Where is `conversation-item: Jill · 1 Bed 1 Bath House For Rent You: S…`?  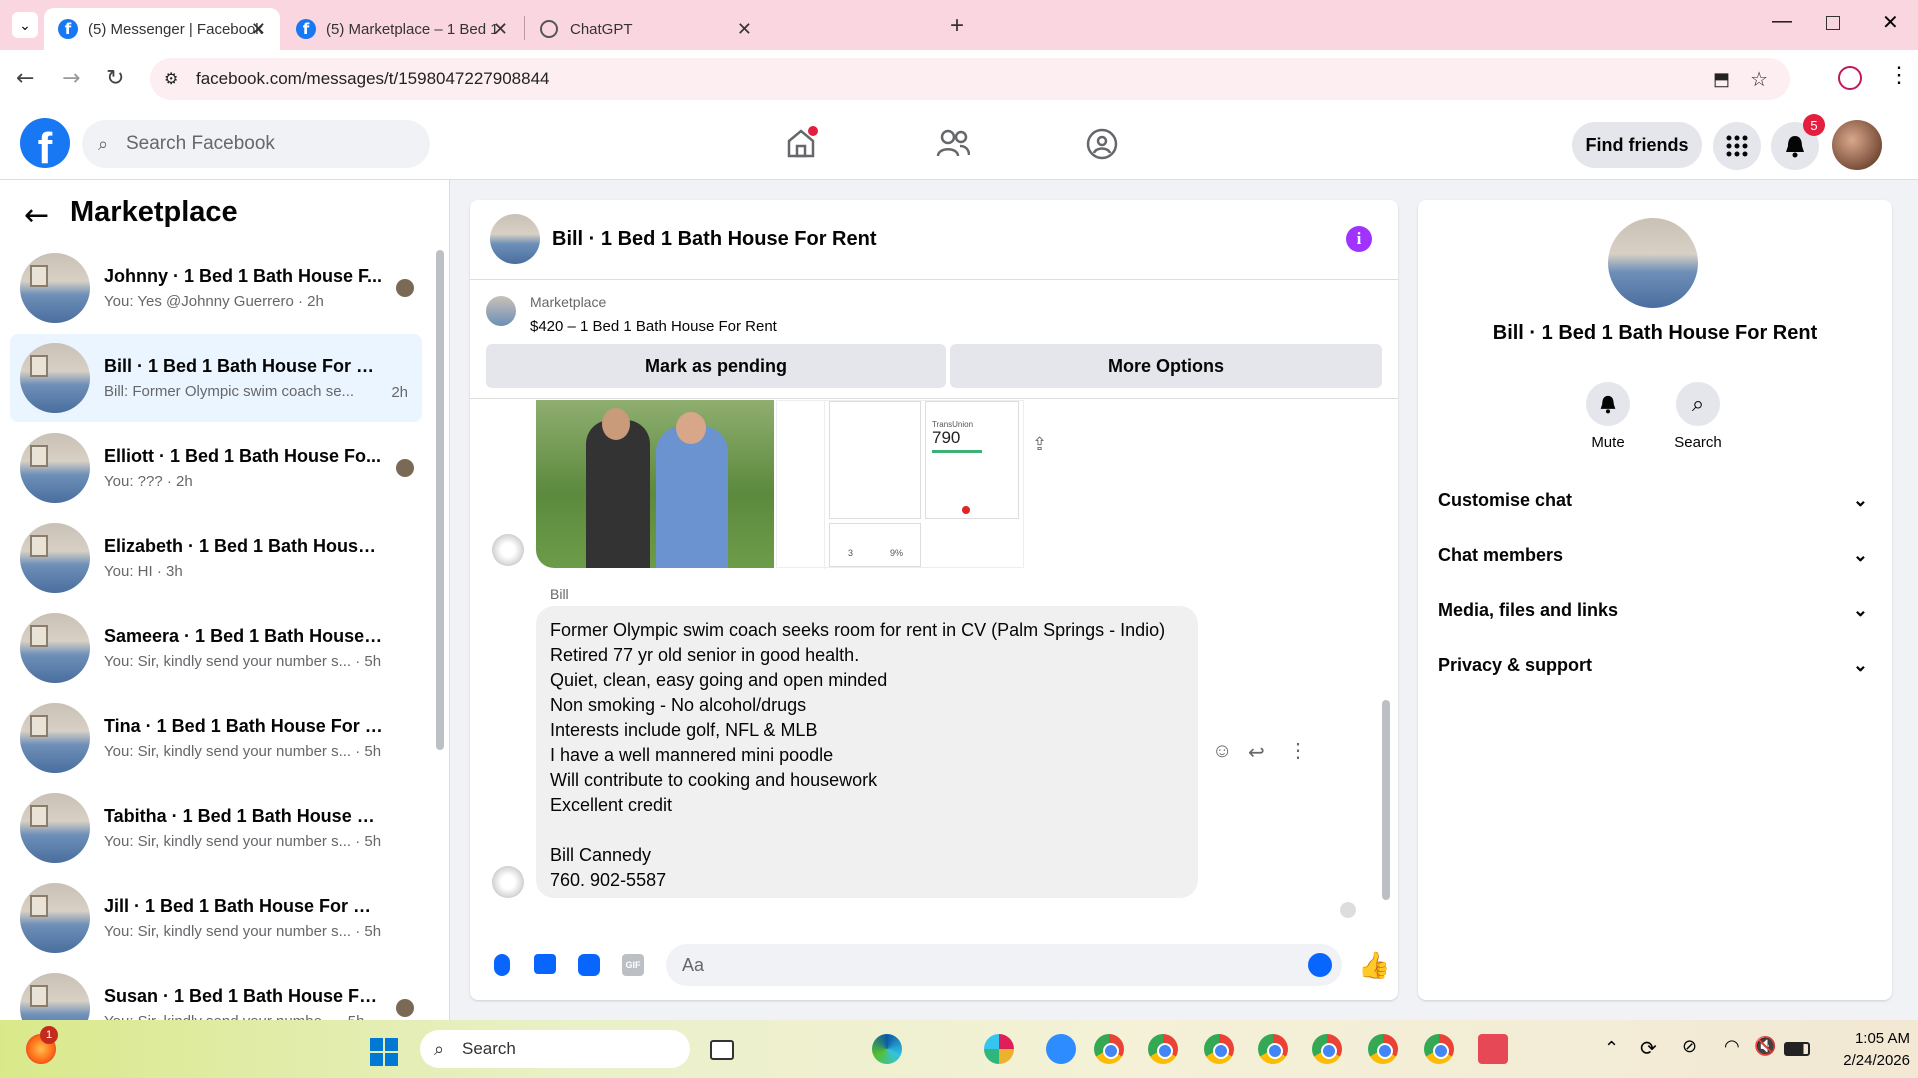 conversation-item: Jill · 1 Bed 1 Bath House For Rent You: S… is located at coordinates (216, 918).